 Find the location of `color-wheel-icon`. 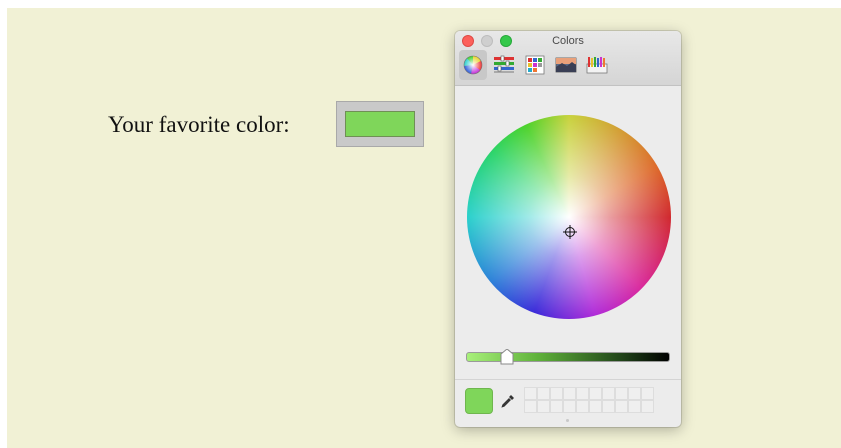

color-wheel-icon is located at coordinates (473, 65).